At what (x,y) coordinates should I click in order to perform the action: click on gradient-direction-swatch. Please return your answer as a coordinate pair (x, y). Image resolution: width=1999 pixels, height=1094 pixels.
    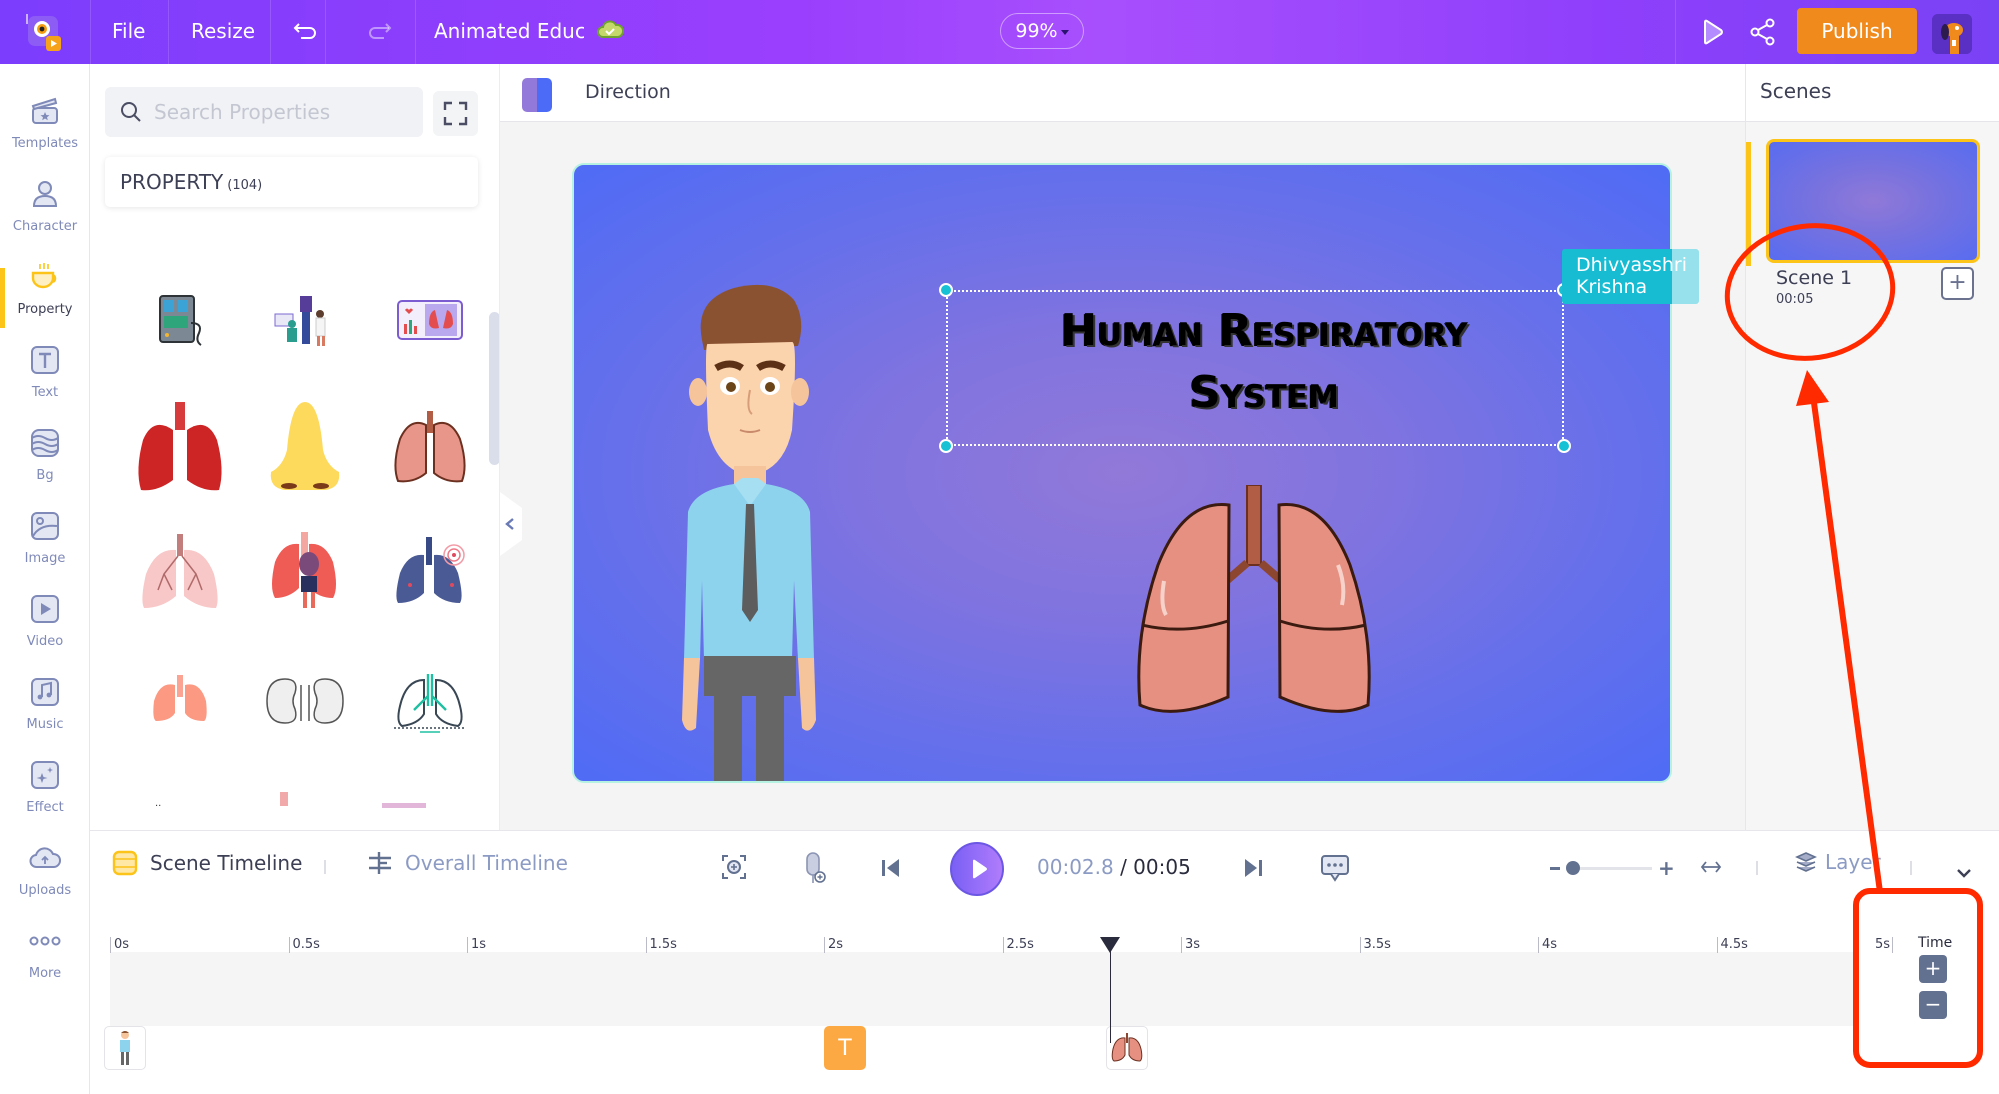
    Looking at the image, I should click on (537, 95).